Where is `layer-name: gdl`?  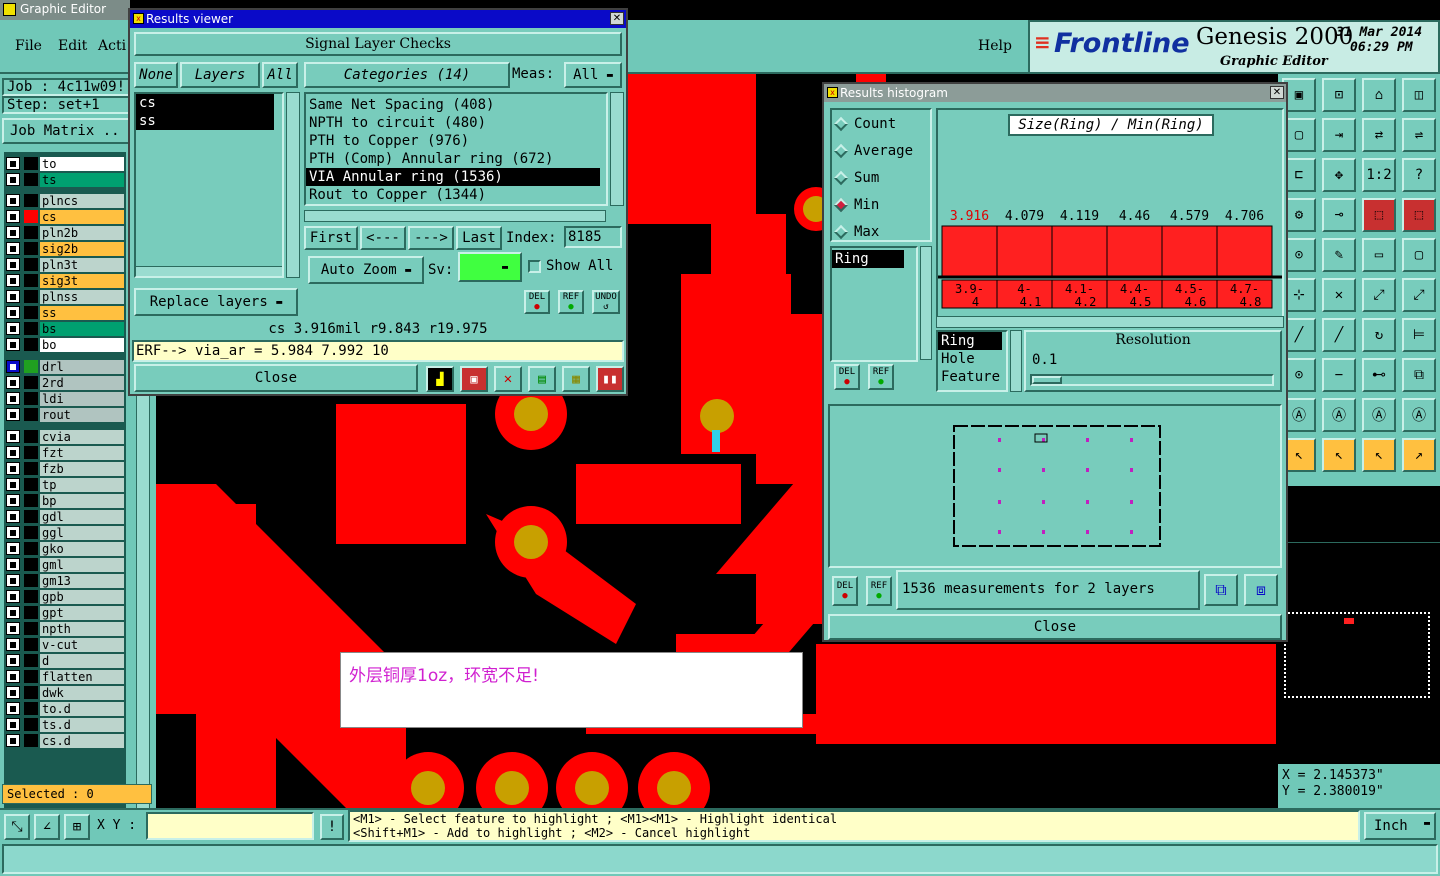
layer-name: gdl is located at coordinates (82, 516).